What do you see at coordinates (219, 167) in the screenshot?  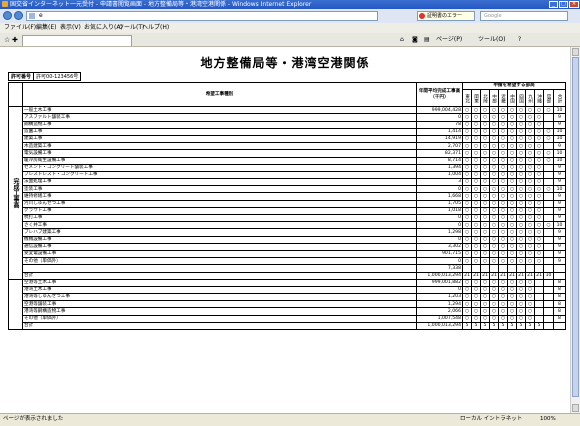 I see `work-type-name: セメント・コンクリート舗装工事` at bounding box center [219, 167].